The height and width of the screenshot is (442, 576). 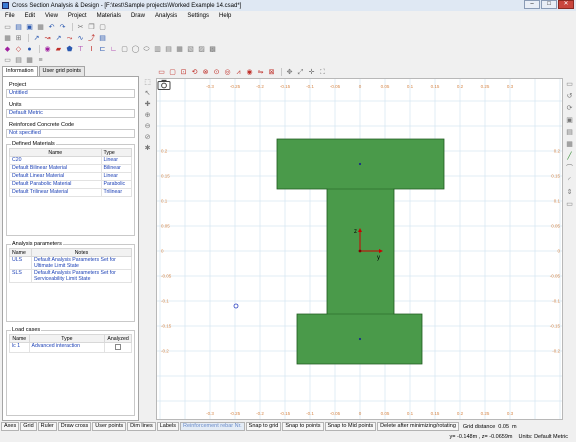 What do you see at coordinates (91, 49) in the screenshot?
I see `ibeam-shape-icon: Ⅰ` at bounding box center [91, 49].